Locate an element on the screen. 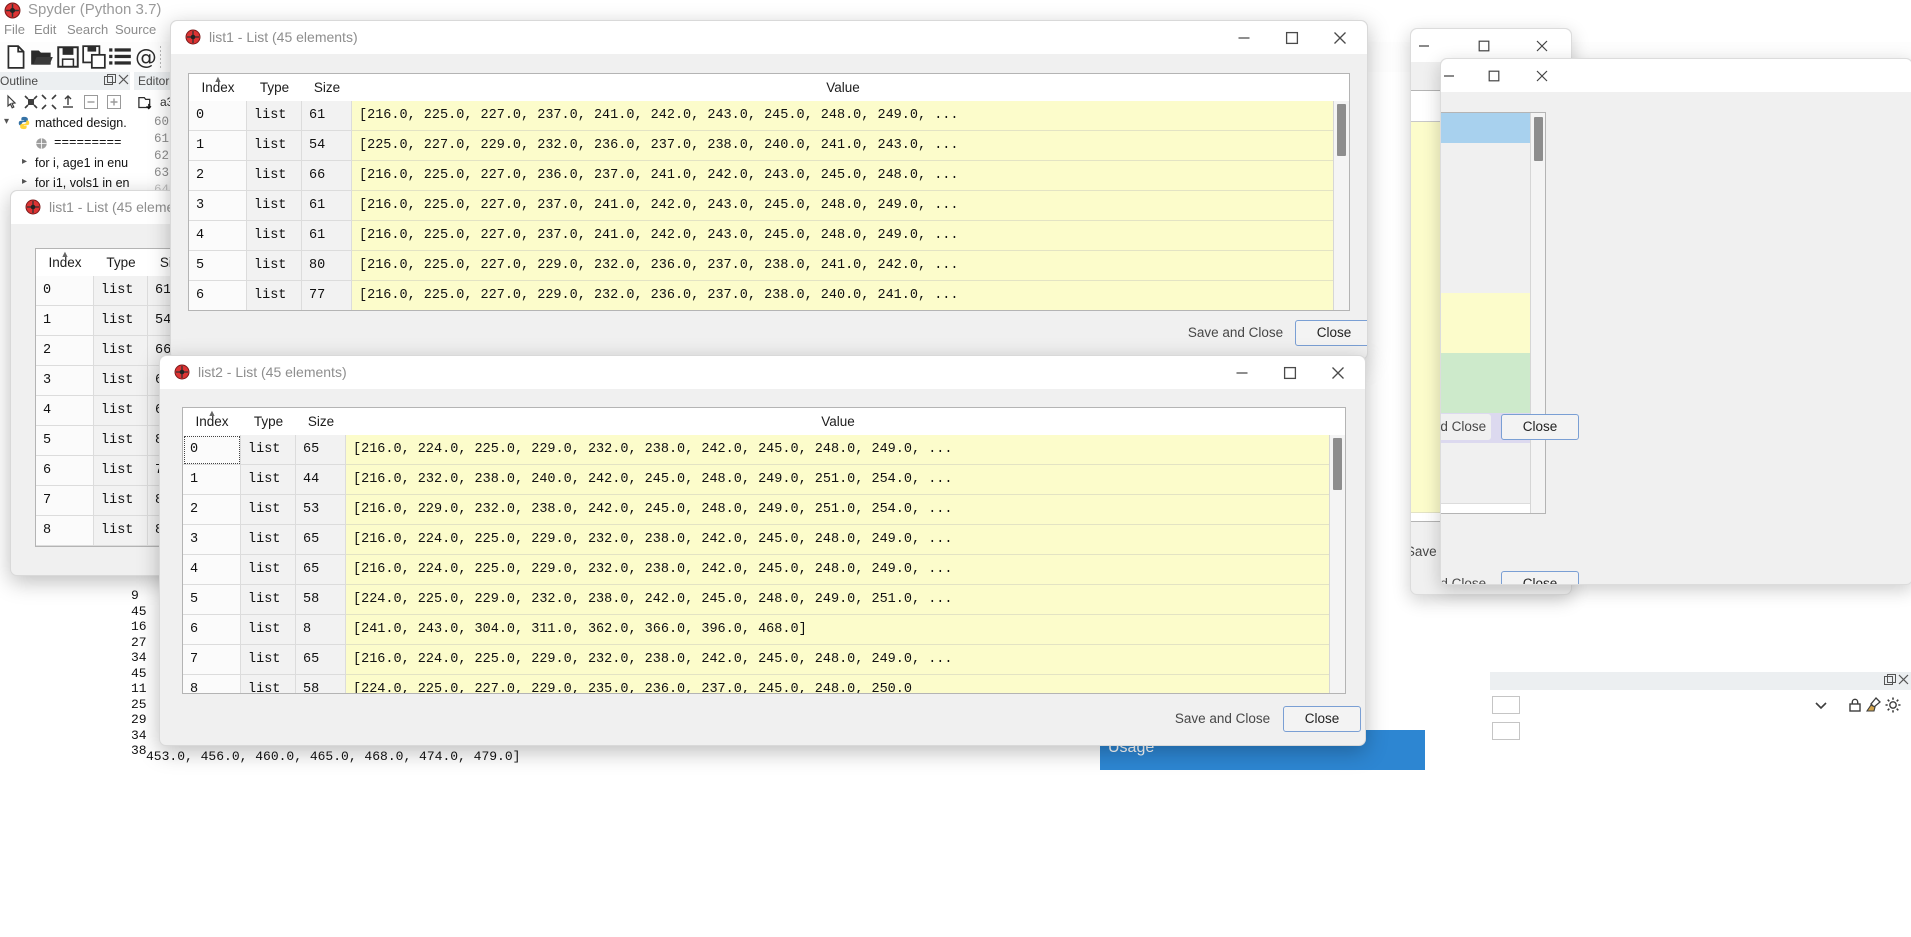 The image size is (1911, 937). column-header-index: ▲ Index is located at coordinates (218, 87).